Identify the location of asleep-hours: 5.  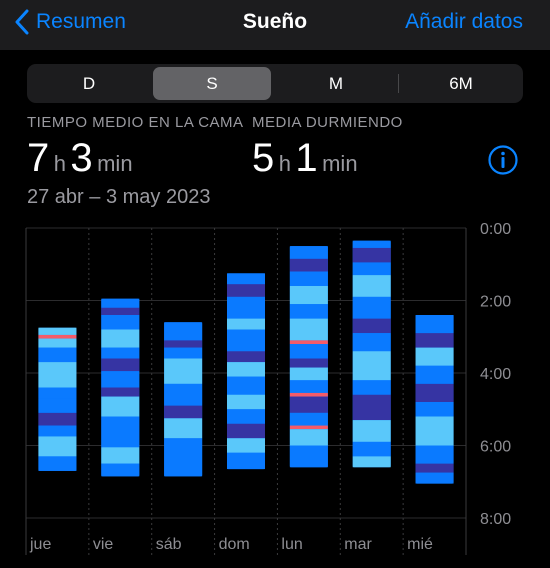
(263, 158).